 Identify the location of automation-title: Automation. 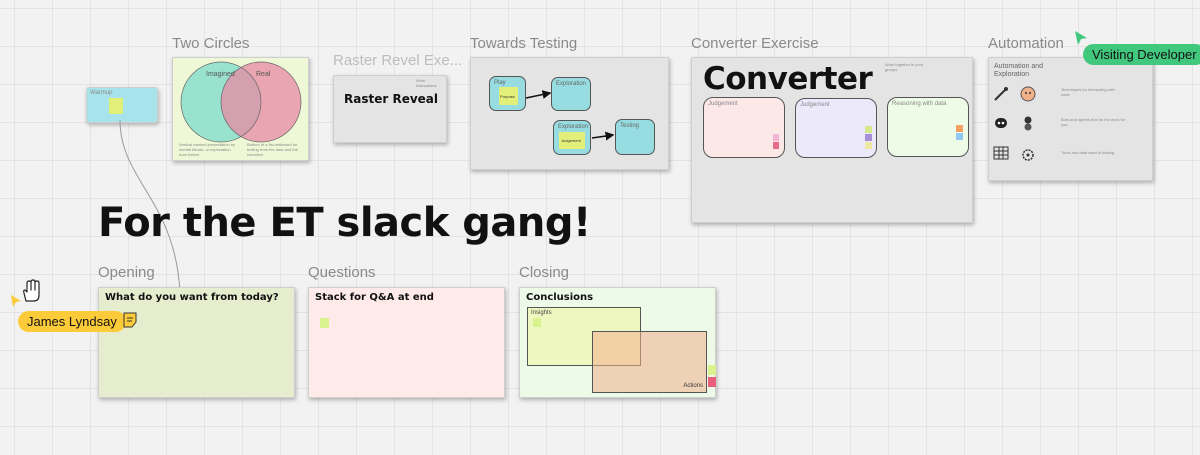
(1026, 43).